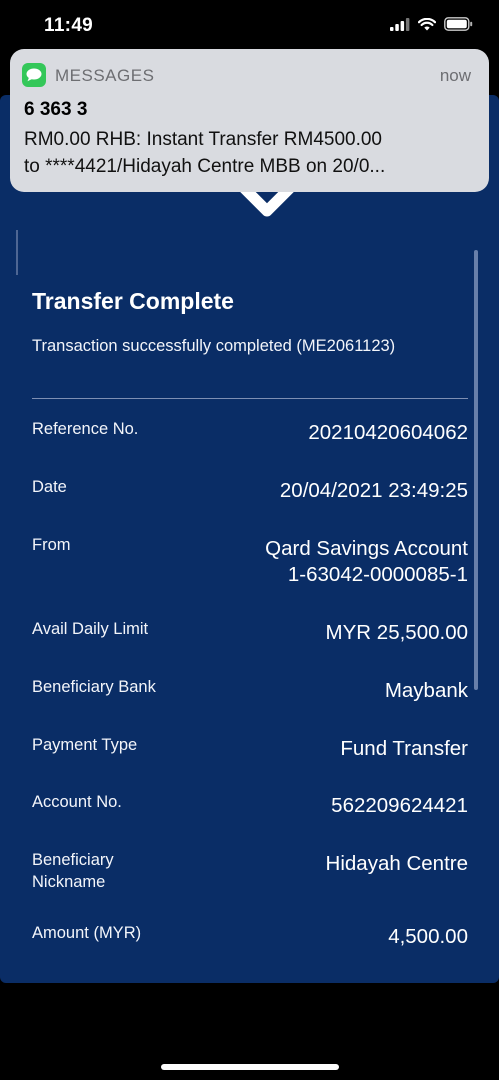 This screenshot has width=499, height=1080. What do you see at coordinates (400, 24) in the screenshot?
I see `cellular-signal-icon` at bounding box center [400, 24].